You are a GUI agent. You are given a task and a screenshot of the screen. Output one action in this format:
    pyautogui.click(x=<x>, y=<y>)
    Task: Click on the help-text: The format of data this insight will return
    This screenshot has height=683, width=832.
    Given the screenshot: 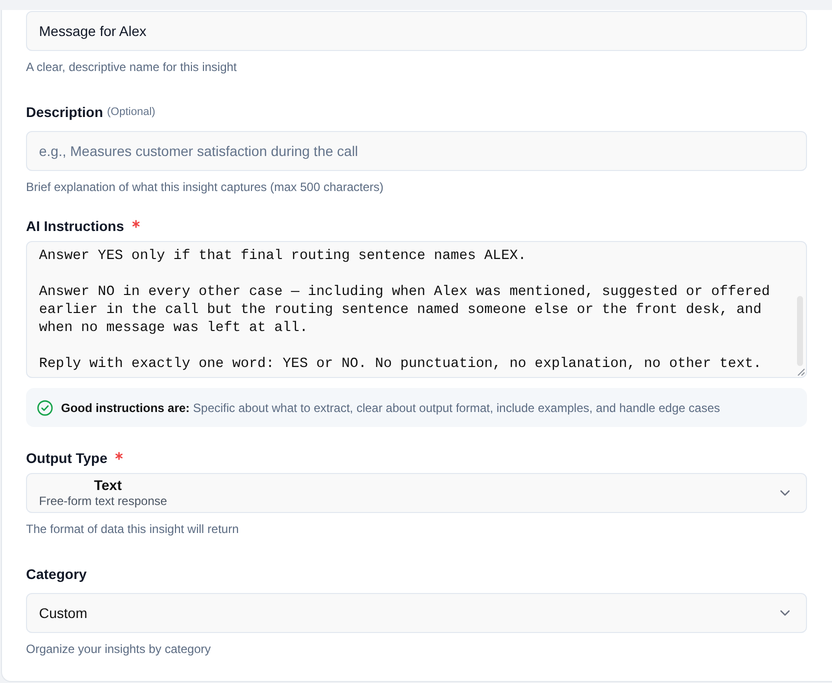 What is the action you would take?
    pyautogui.click(x=133, y=529)
    